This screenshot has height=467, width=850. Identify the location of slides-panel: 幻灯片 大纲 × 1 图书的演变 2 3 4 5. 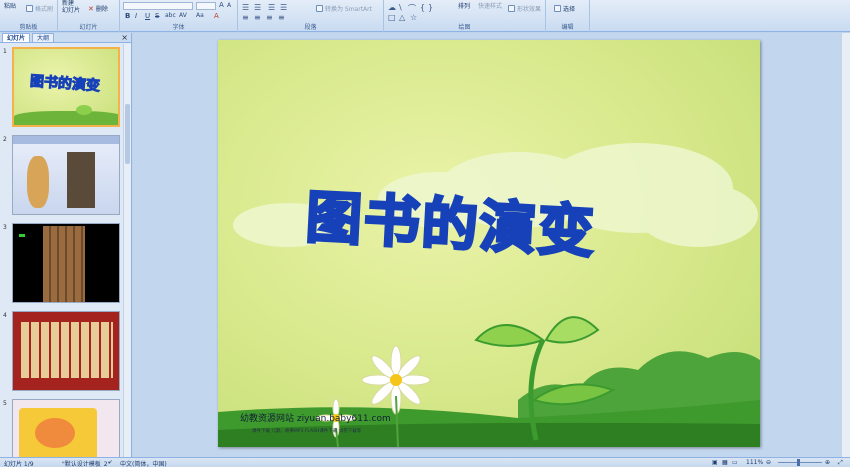
(66, 245).